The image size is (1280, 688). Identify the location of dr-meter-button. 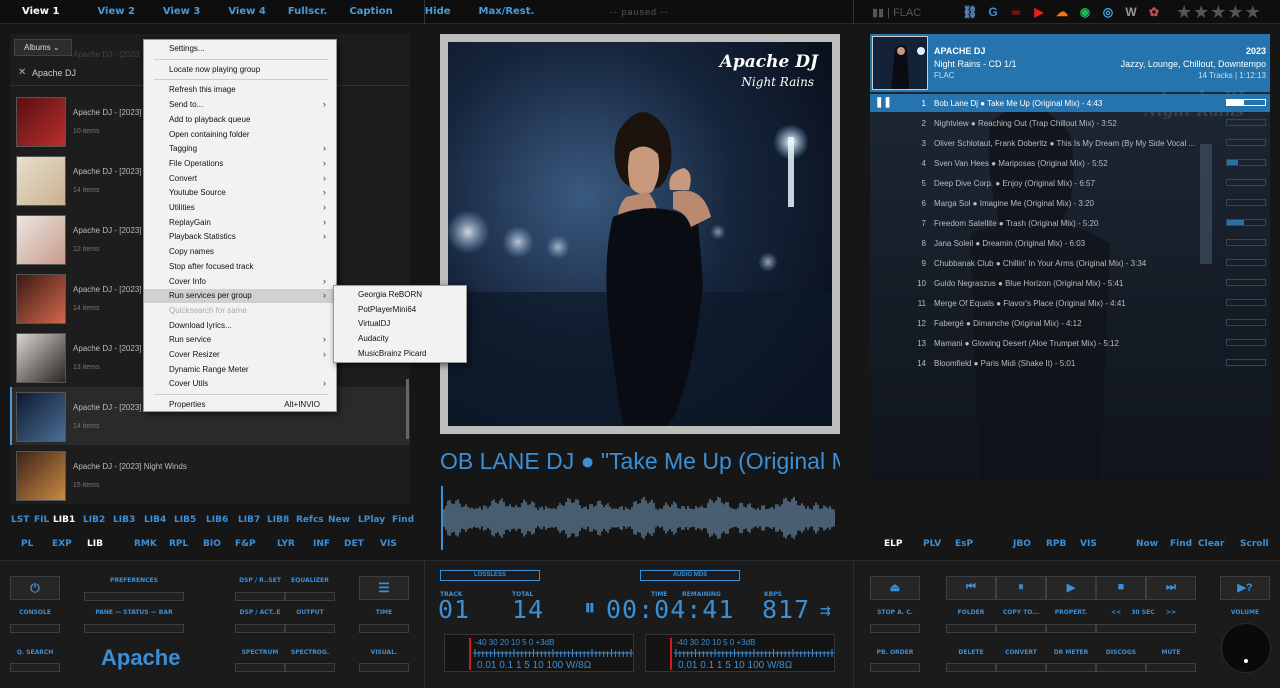
(1071, 667).